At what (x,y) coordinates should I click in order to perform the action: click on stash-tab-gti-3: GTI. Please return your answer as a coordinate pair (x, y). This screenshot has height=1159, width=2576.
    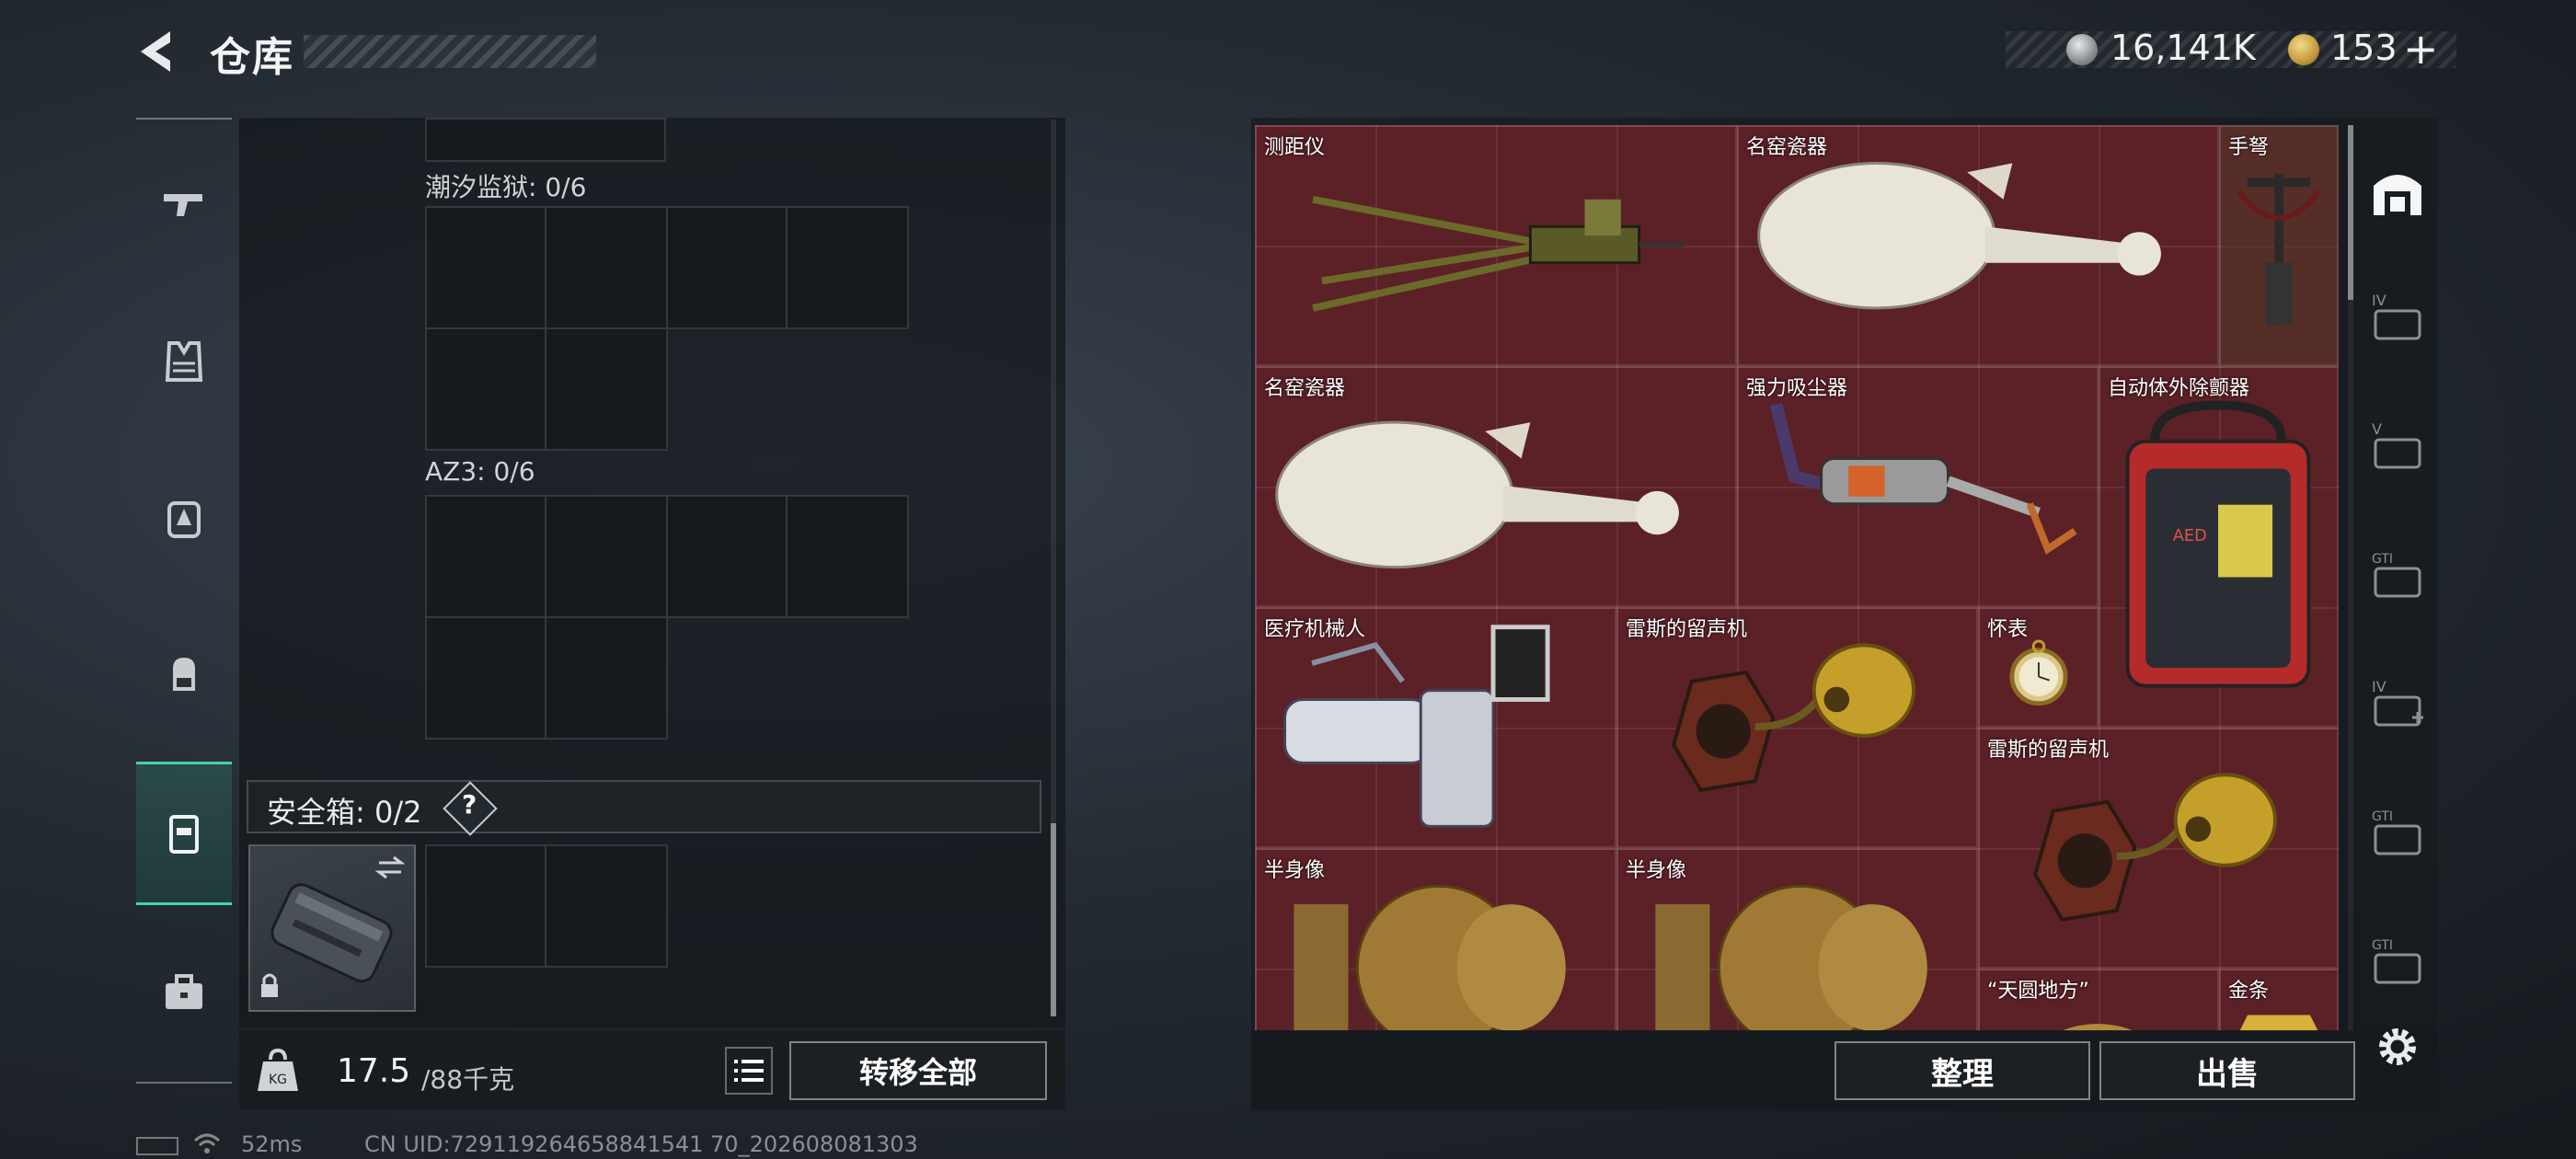
    Looking at the image, I should click on (2397, 962).